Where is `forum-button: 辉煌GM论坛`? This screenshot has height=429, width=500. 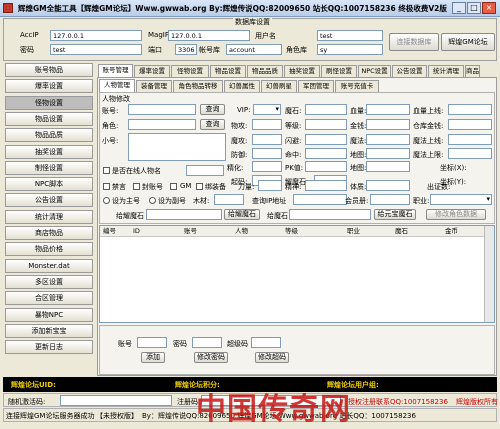 forum-button: 辉煌GM论坛 is located at coordinates (468, 42).